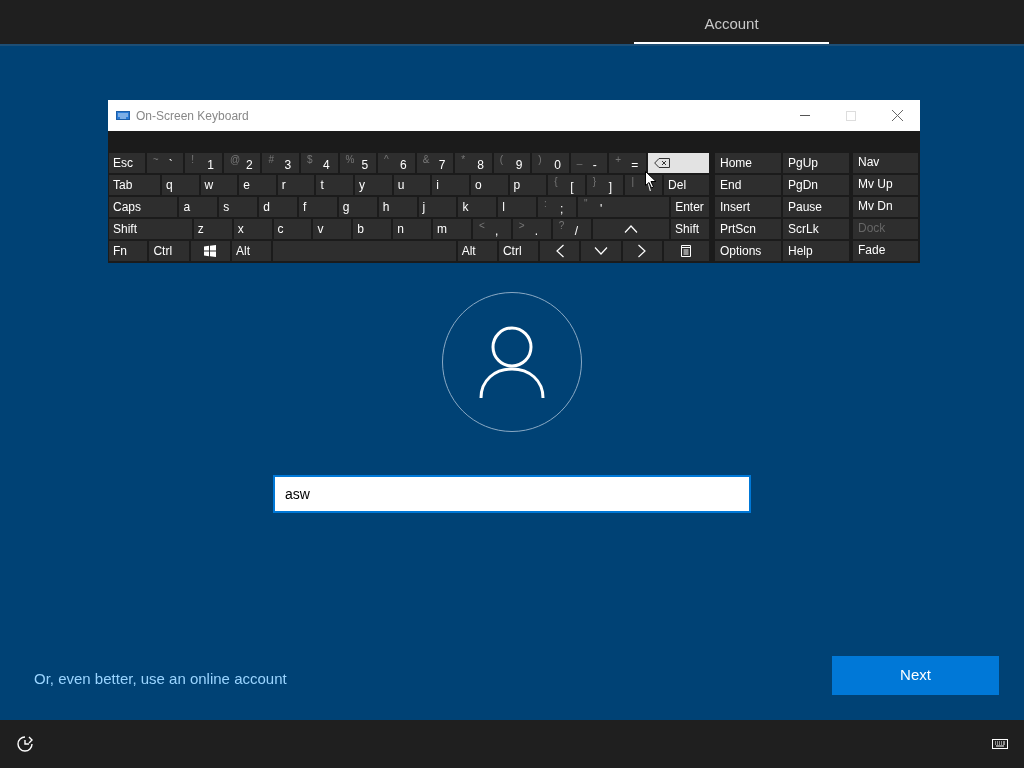  I want to click on keyboard-key: d, so click(278, 207).